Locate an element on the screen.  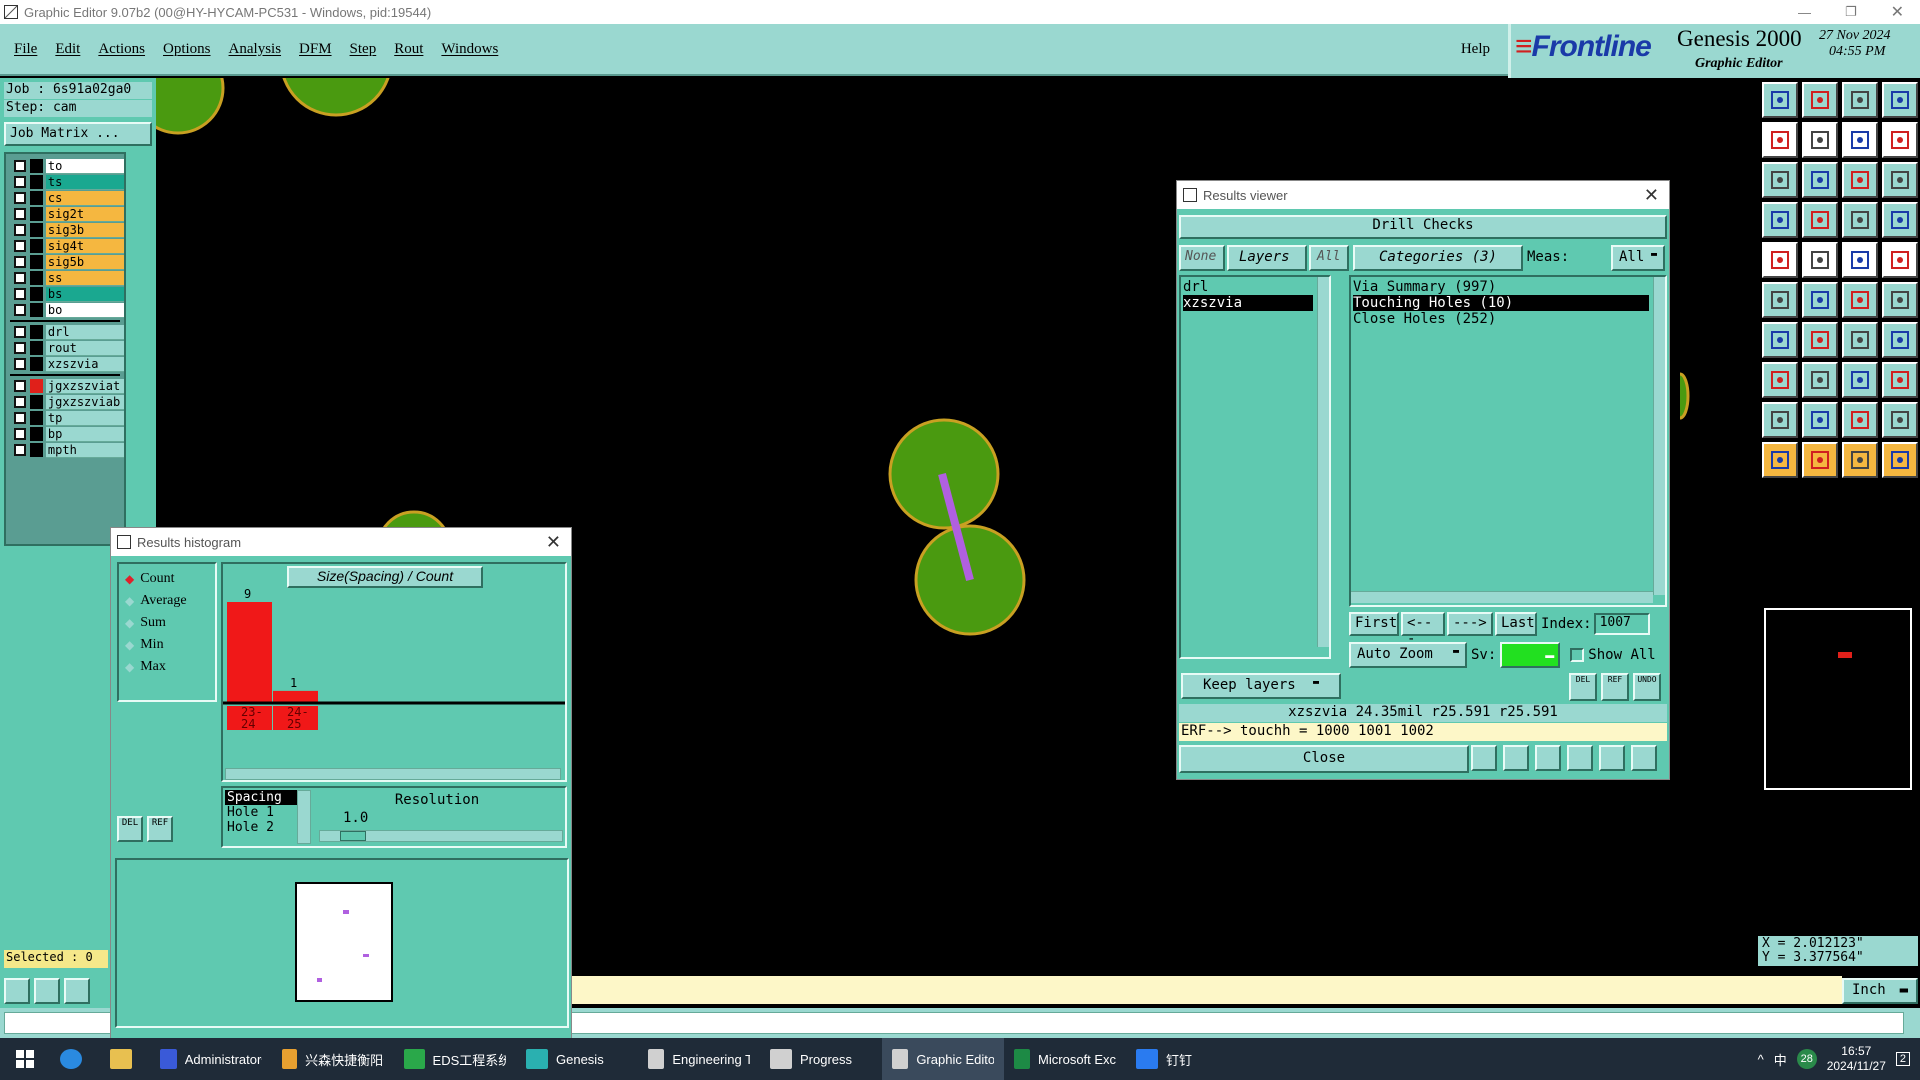
histogram-list-item: Hole 2 is located at coordinates (261, 827).